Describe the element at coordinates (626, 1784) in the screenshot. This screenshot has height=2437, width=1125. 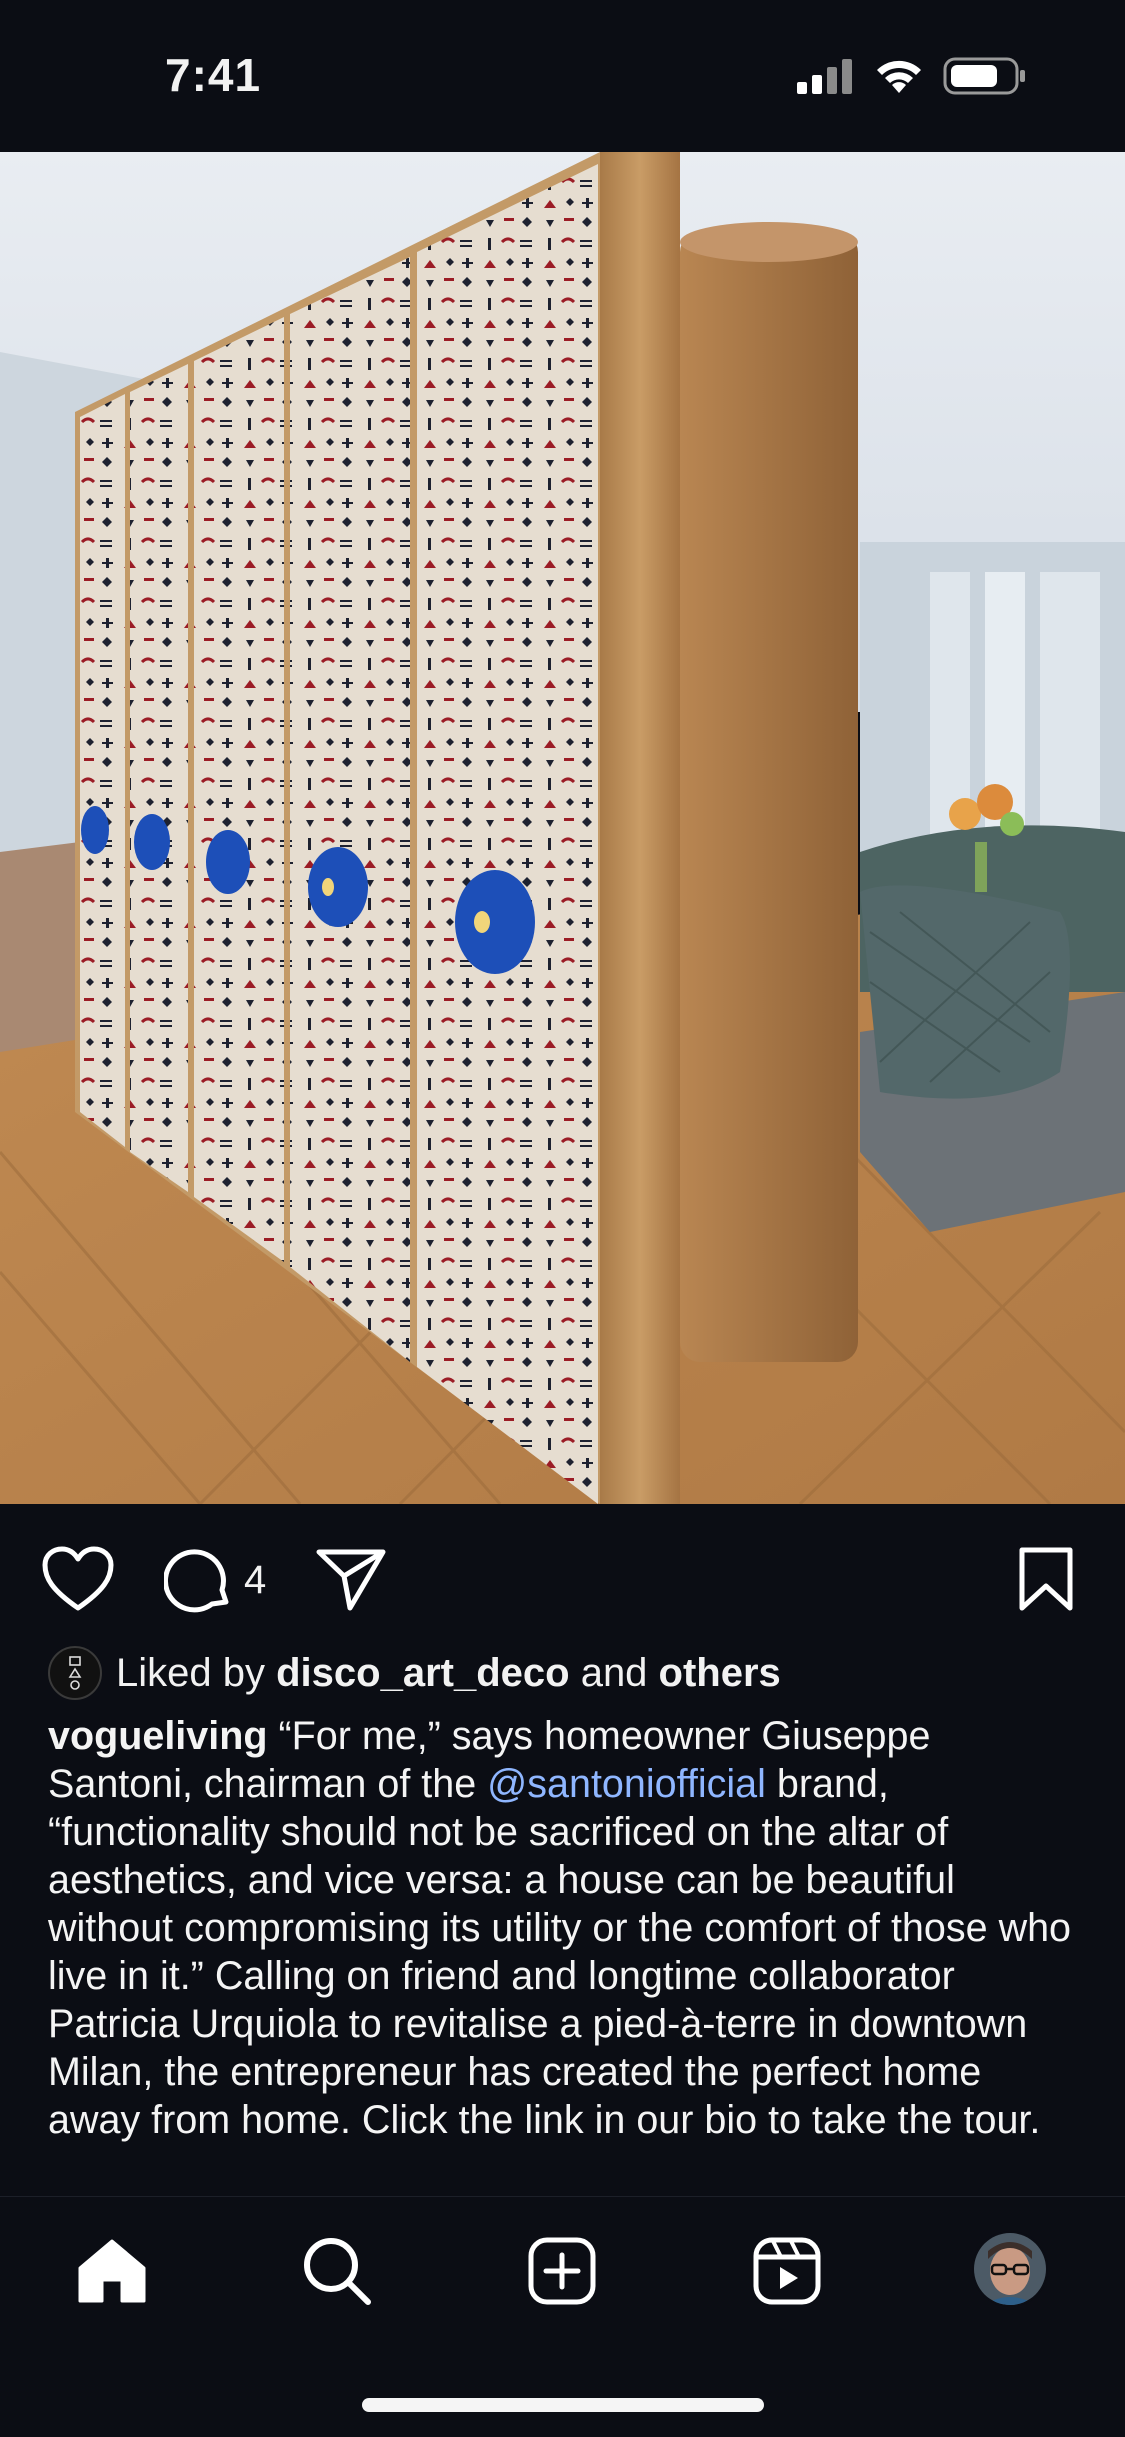
I see `caption-mention: @santoniofficial` at that location.